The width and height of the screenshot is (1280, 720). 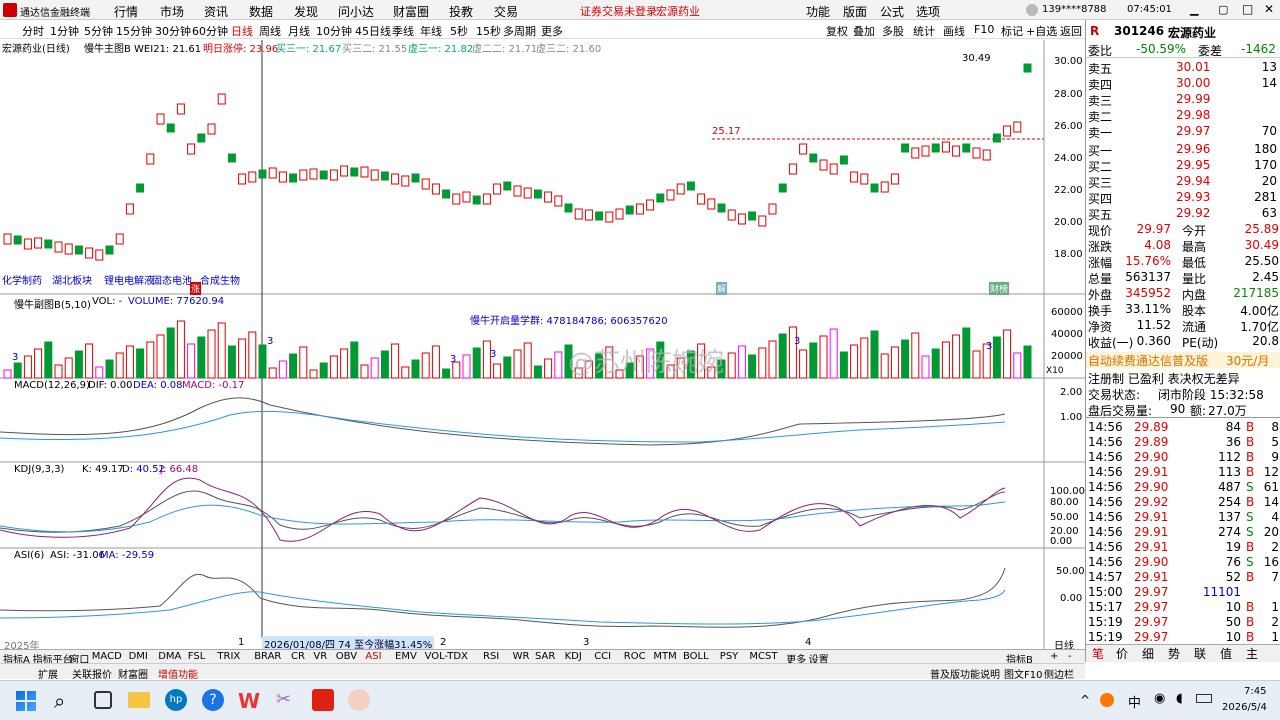 I want to click on indicator-tab-mtm: MTM, so click(x=664, y=656).